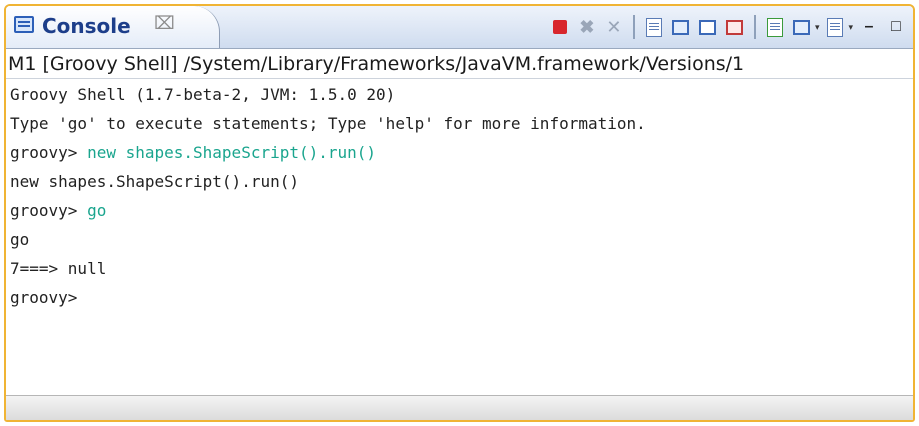 The width and height of the screenshot is (919, 426). I want to click on maximize-icon: □, so click(896, 27).